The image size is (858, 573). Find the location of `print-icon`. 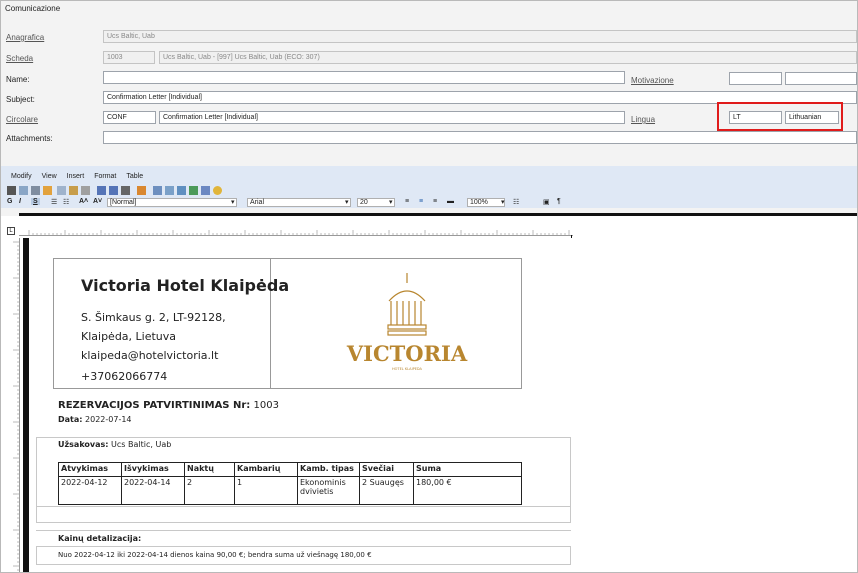

print-icon is located at coordinates (11, 190).